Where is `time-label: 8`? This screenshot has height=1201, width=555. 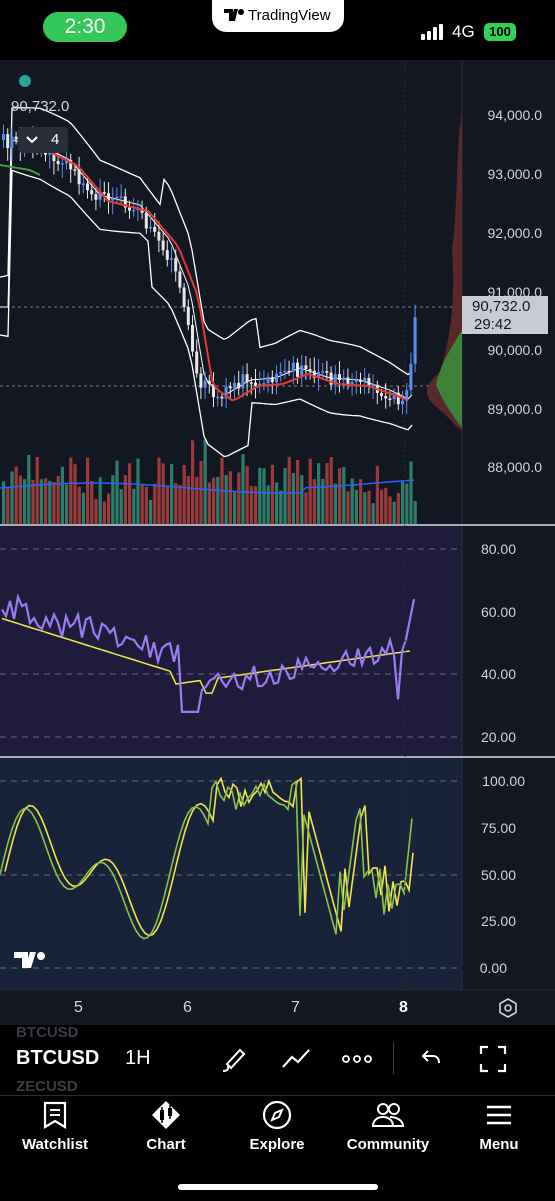
time-label: 8 is located at coordinates (403, 1007).